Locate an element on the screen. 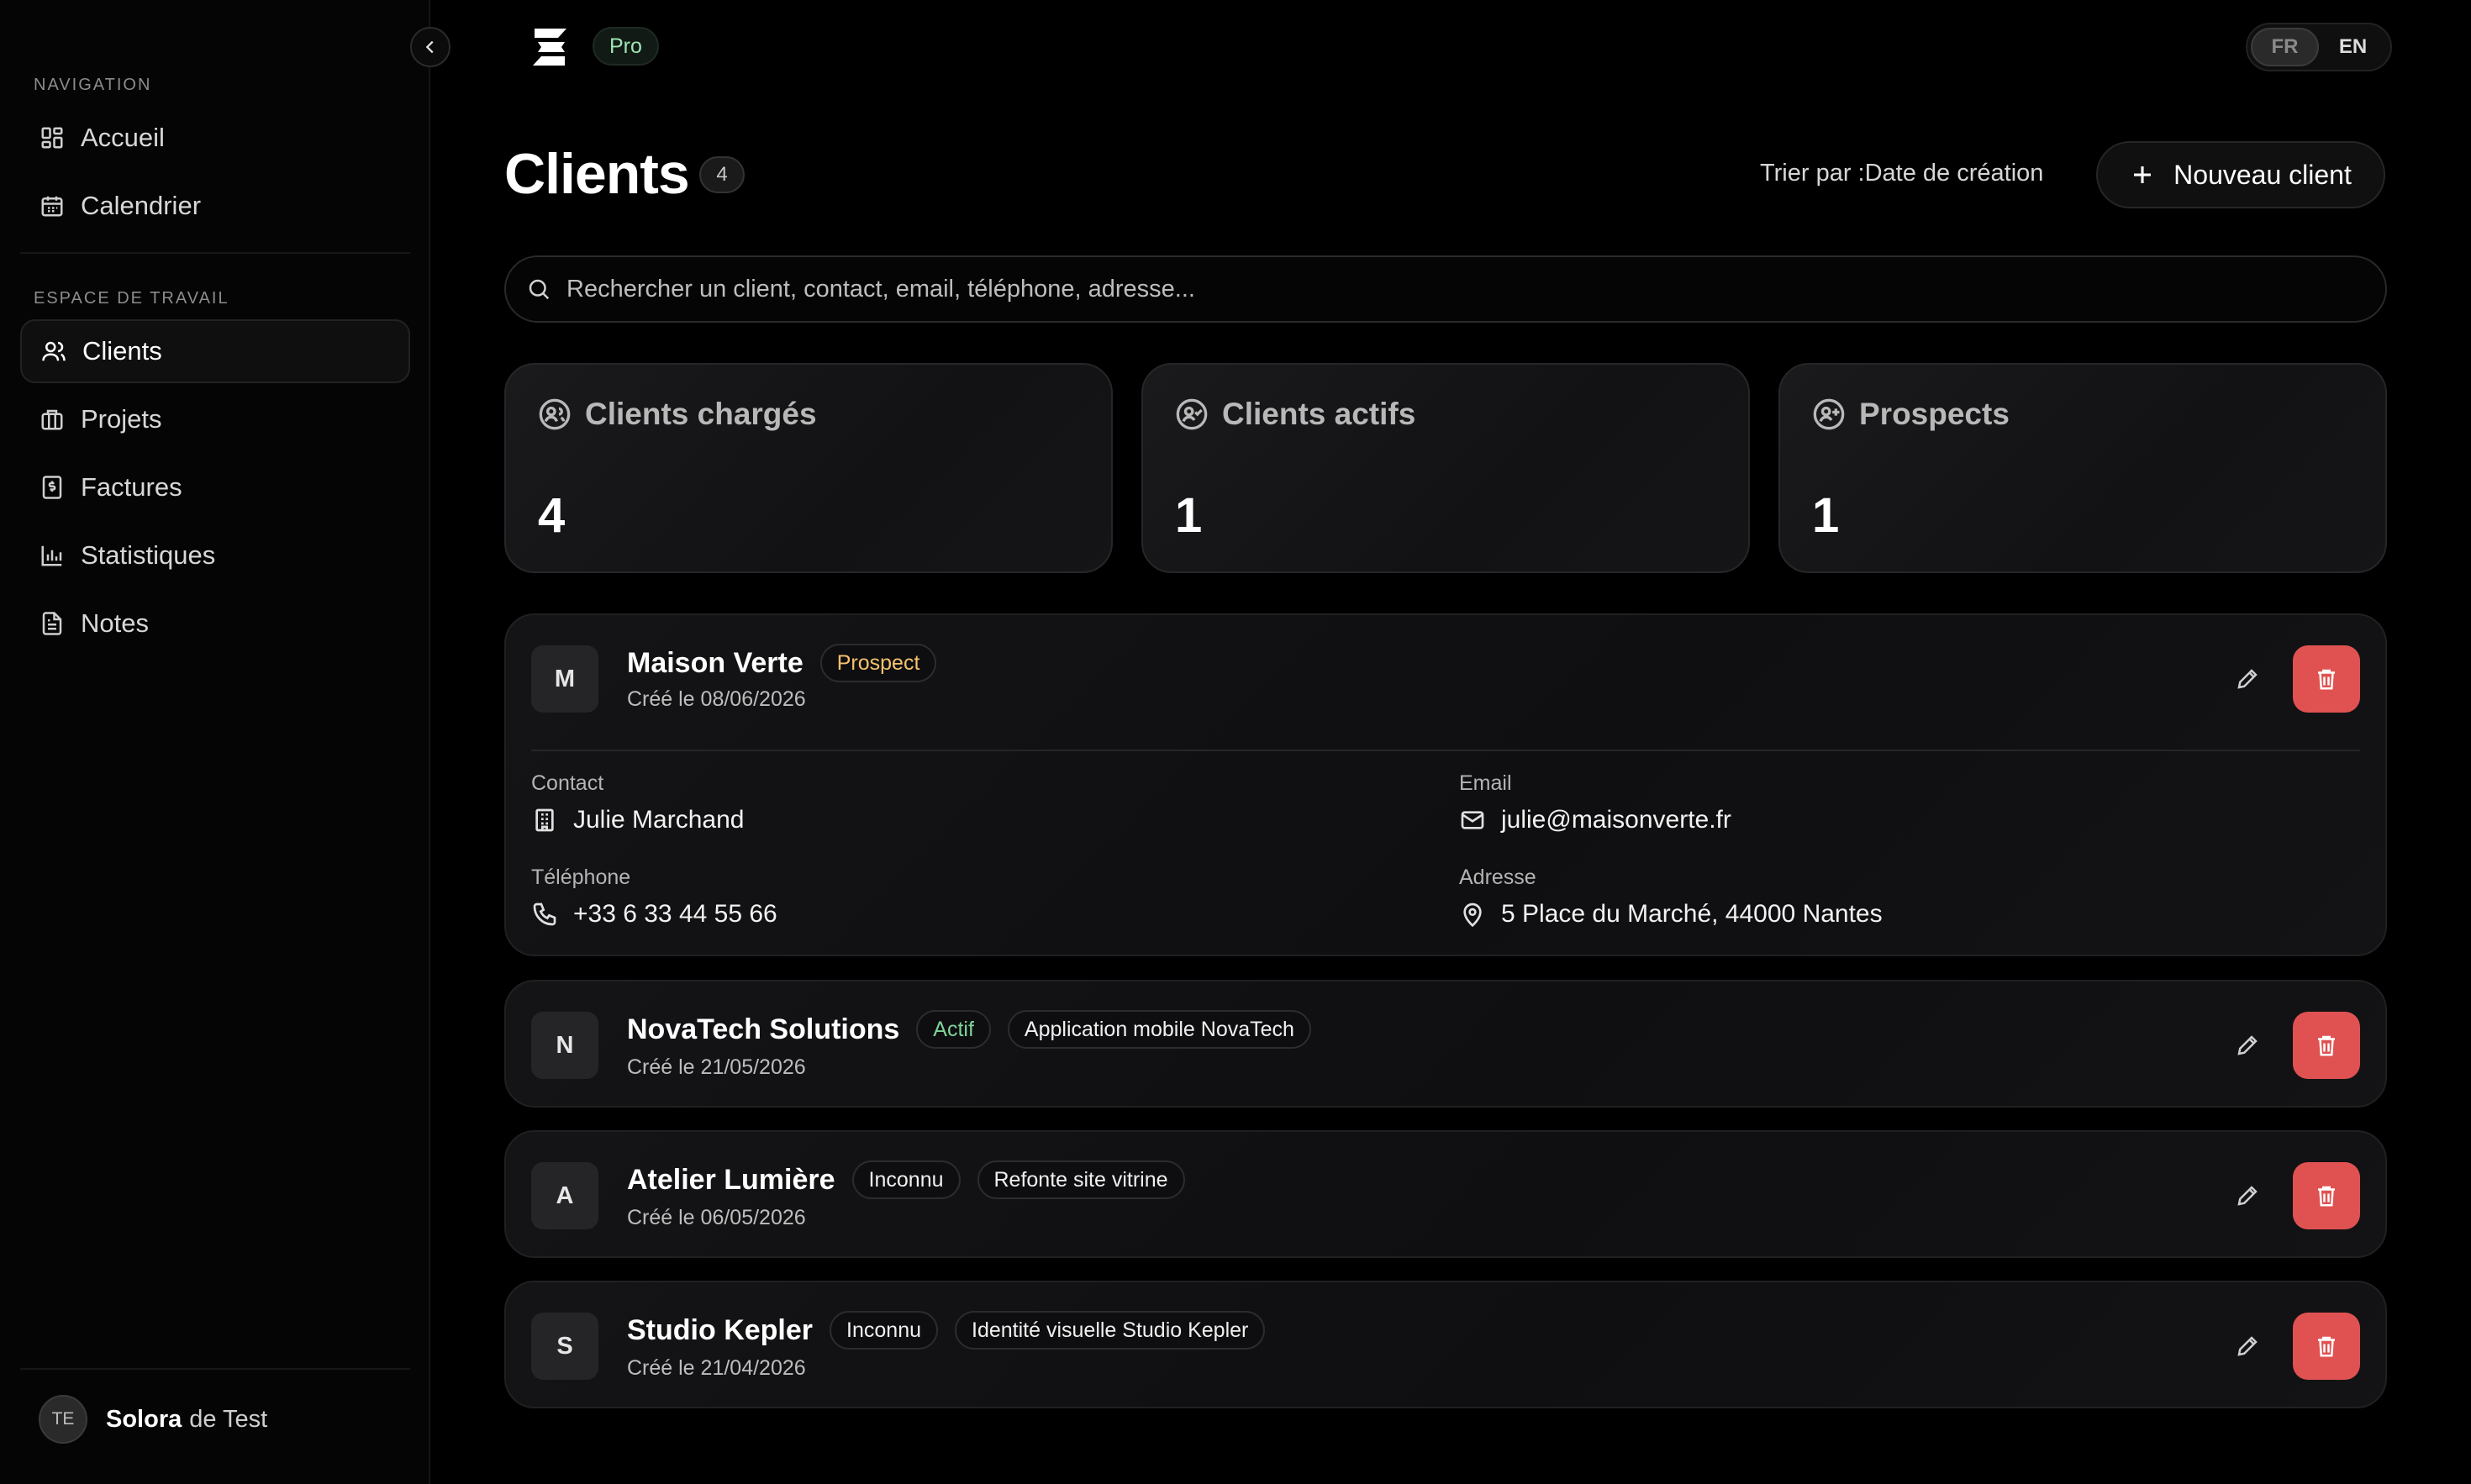 This screenshot has height=1484, width=2471. users-circle-icon is located at coordinates (555, 414).